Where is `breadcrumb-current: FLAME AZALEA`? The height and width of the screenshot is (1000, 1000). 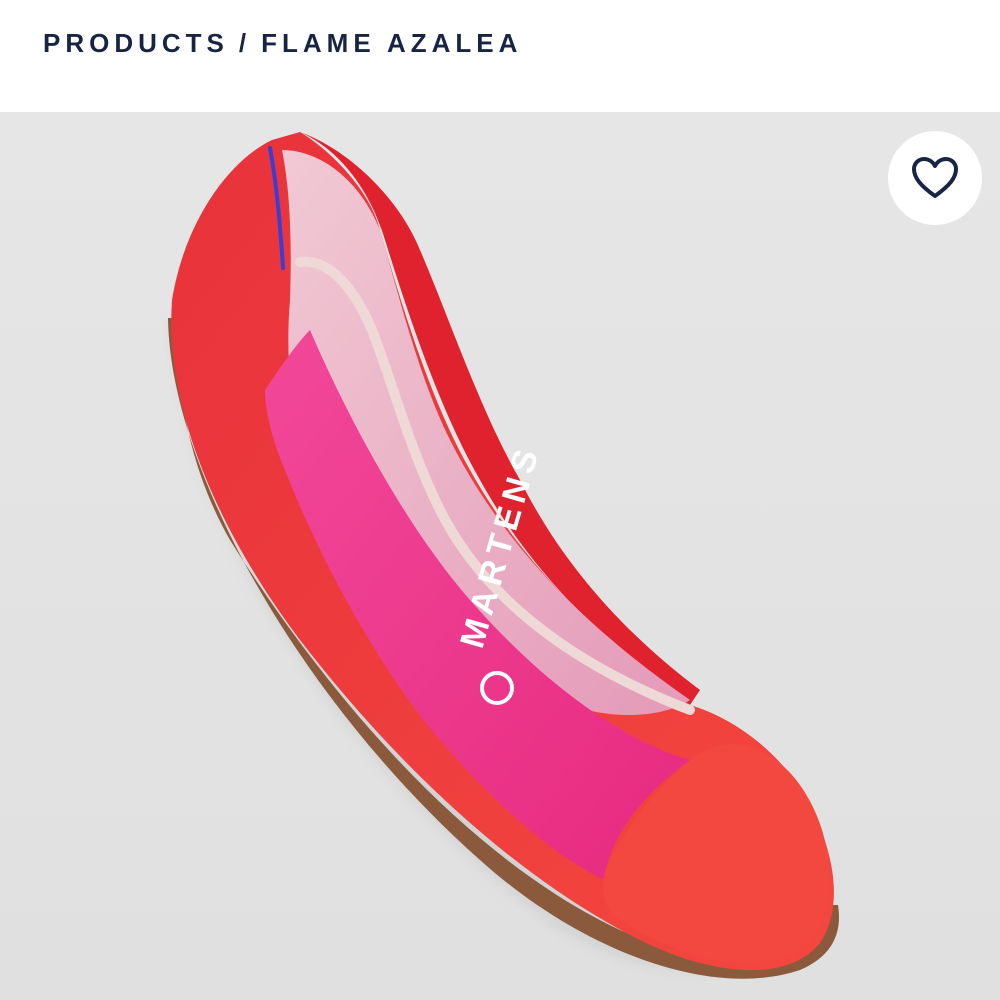
breadcrumb-current: FLAME AZALEA is located at coordinates (392, 43).